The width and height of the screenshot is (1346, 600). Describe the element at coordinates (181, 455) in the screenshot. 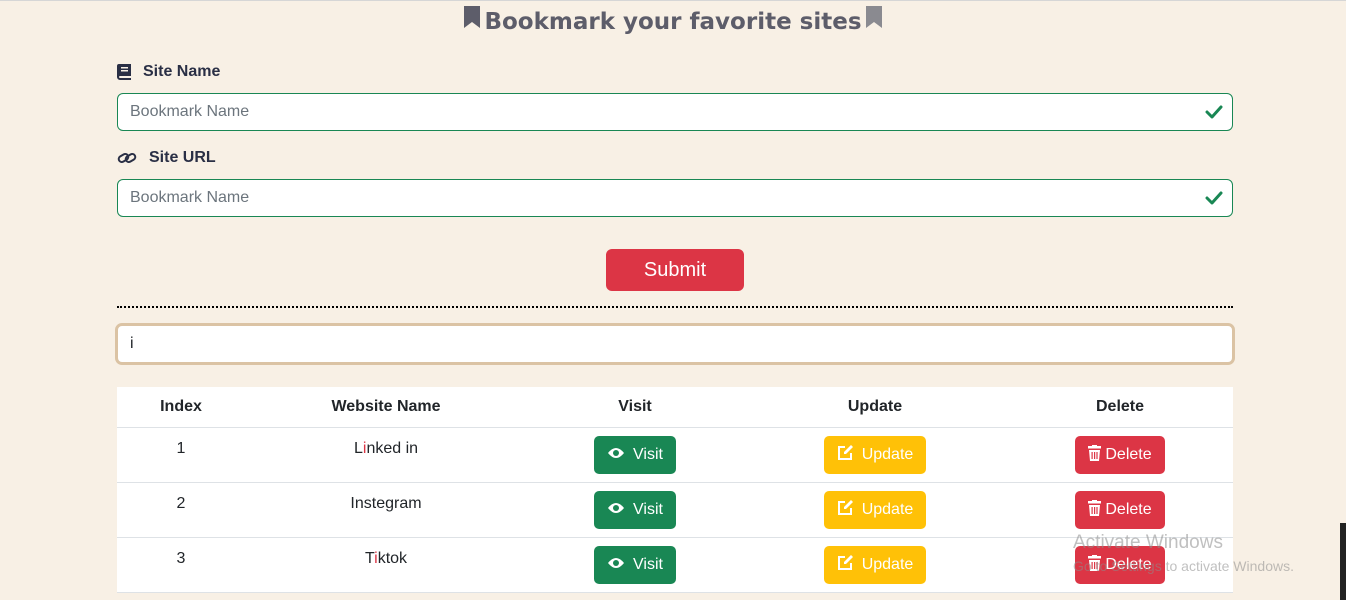

I see `row-index: 1` at that location.